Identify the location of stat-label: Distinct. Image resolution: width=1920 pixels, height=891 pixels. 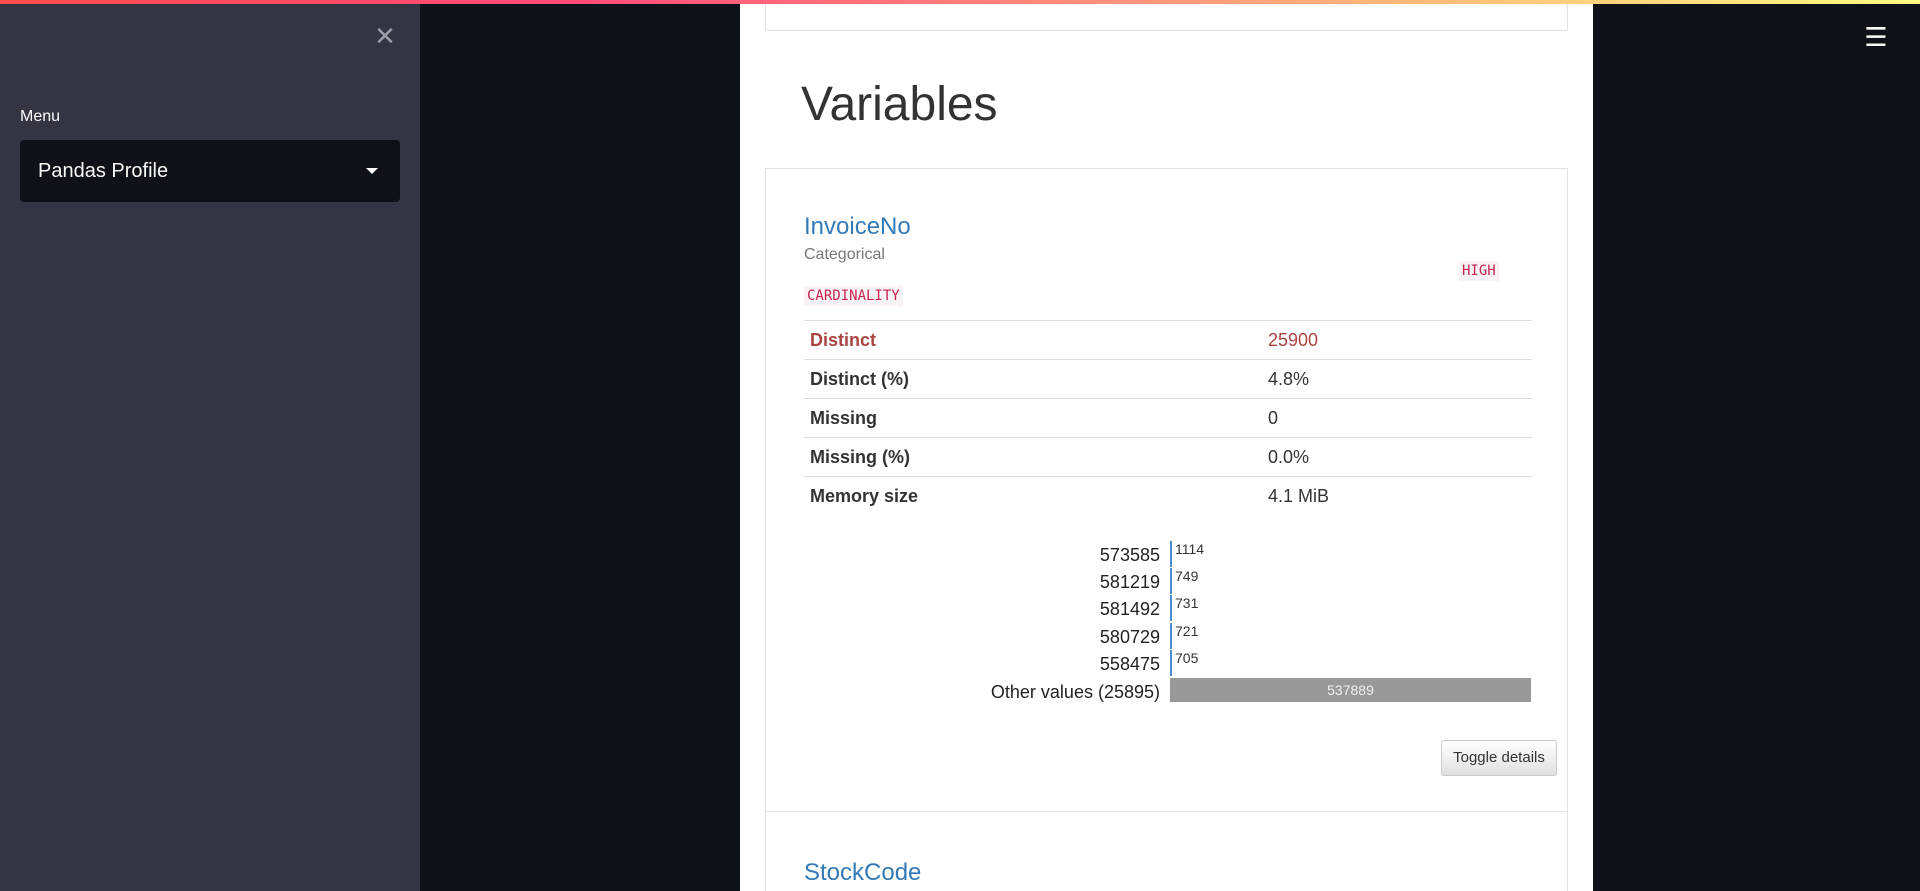
(1033, 340).